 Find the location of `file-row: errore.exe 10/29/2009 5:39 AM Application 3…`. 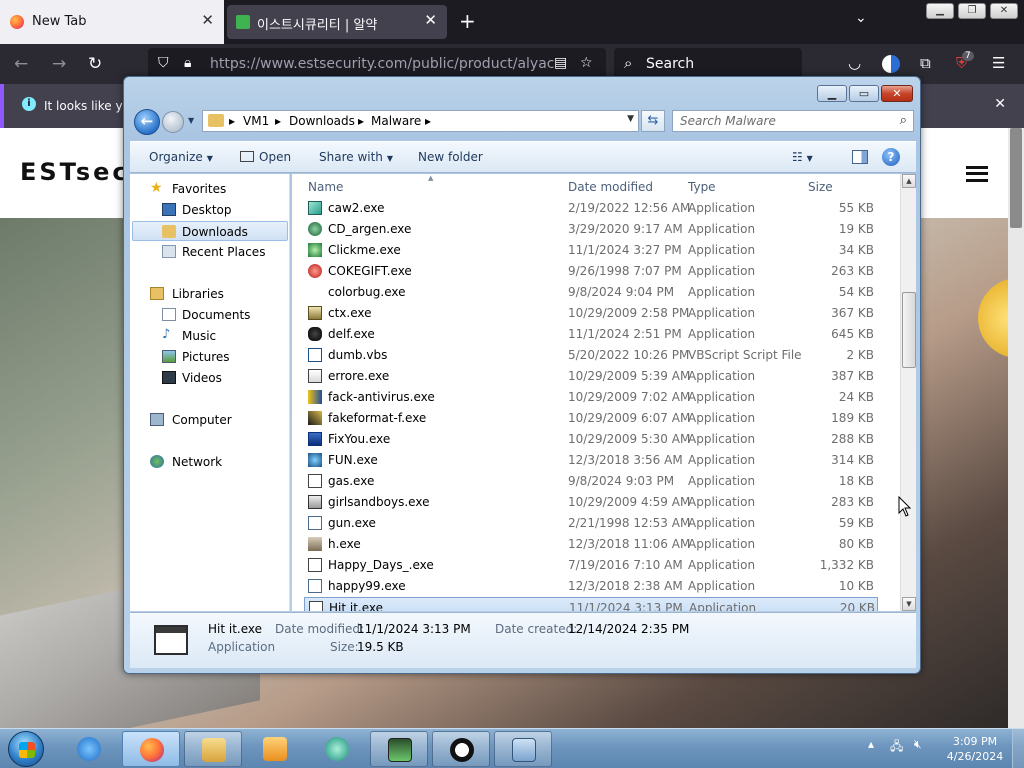

file-row: errore.exe 10/29/2009 5:39 AM Application 3… is located at coordinates (591, 376).